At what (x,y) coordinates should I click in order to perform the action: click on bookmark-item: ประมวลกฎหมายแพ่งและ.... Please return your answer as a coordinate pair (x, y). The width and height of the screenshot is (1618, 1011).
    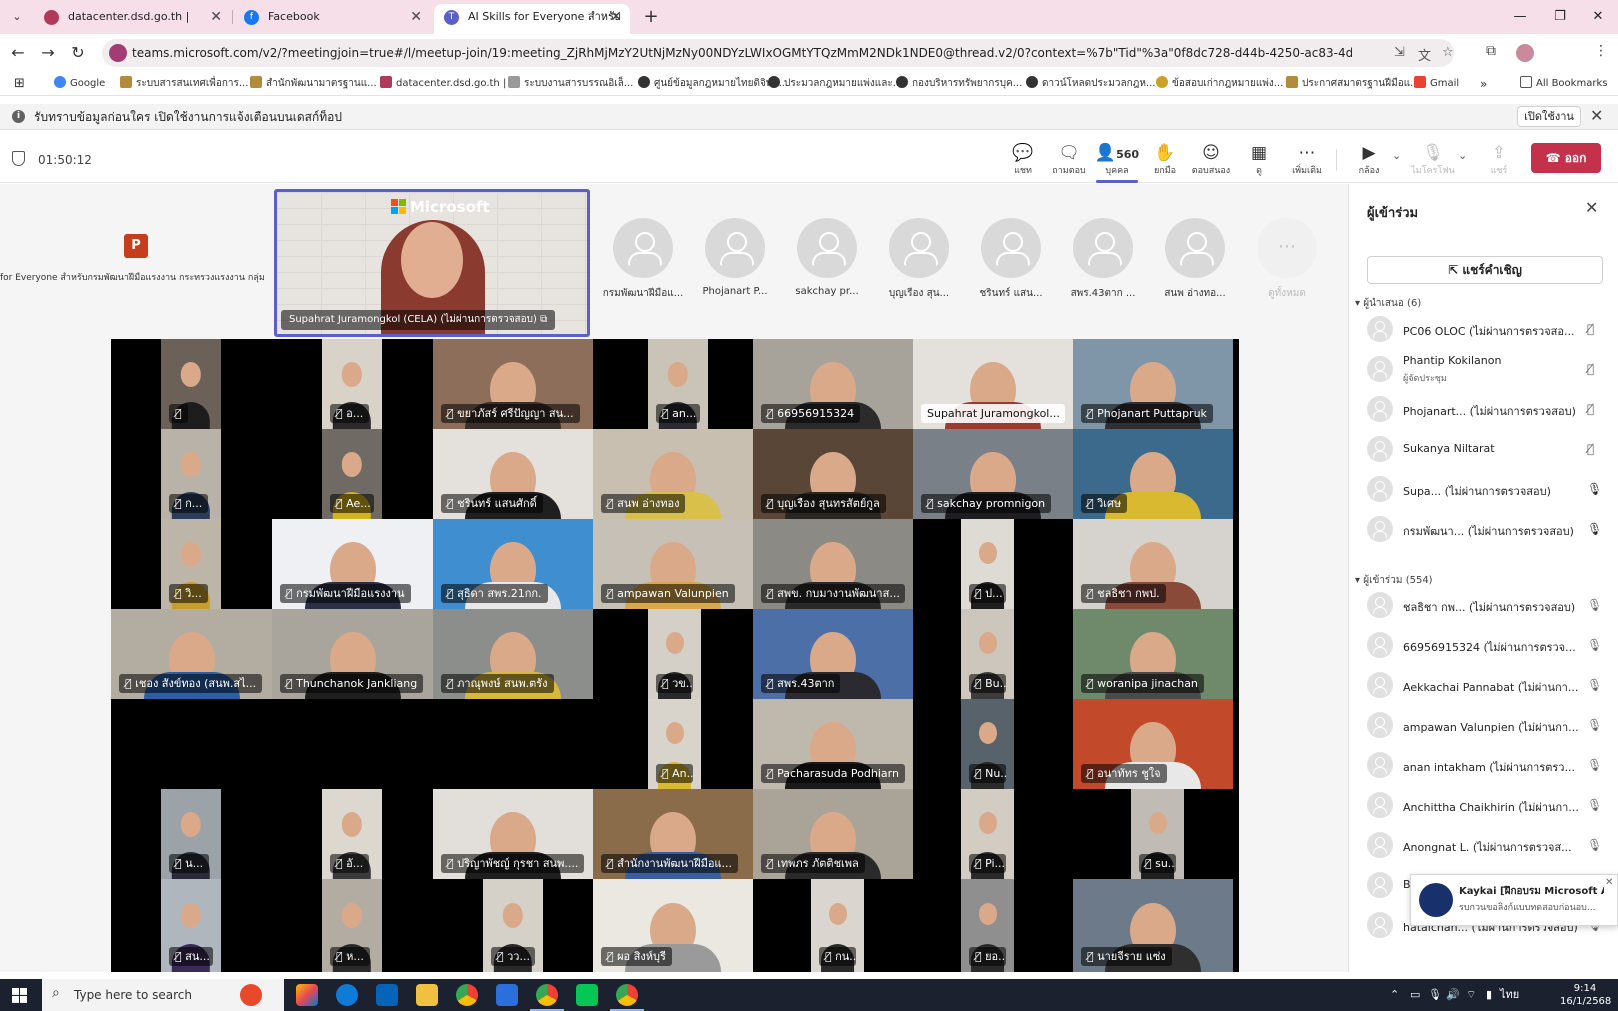
    Looking at the image, I should click on (835, 84).